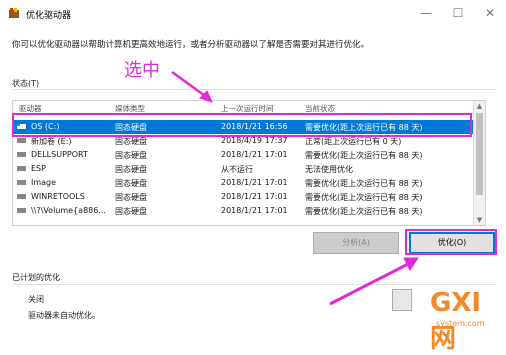  I want to click on status-divider, so click(254, 89).